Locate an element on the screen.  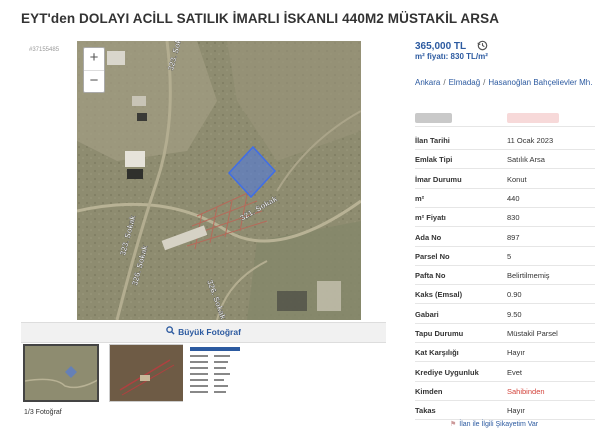
detail-key: m² is located at coordinates (420, 198).